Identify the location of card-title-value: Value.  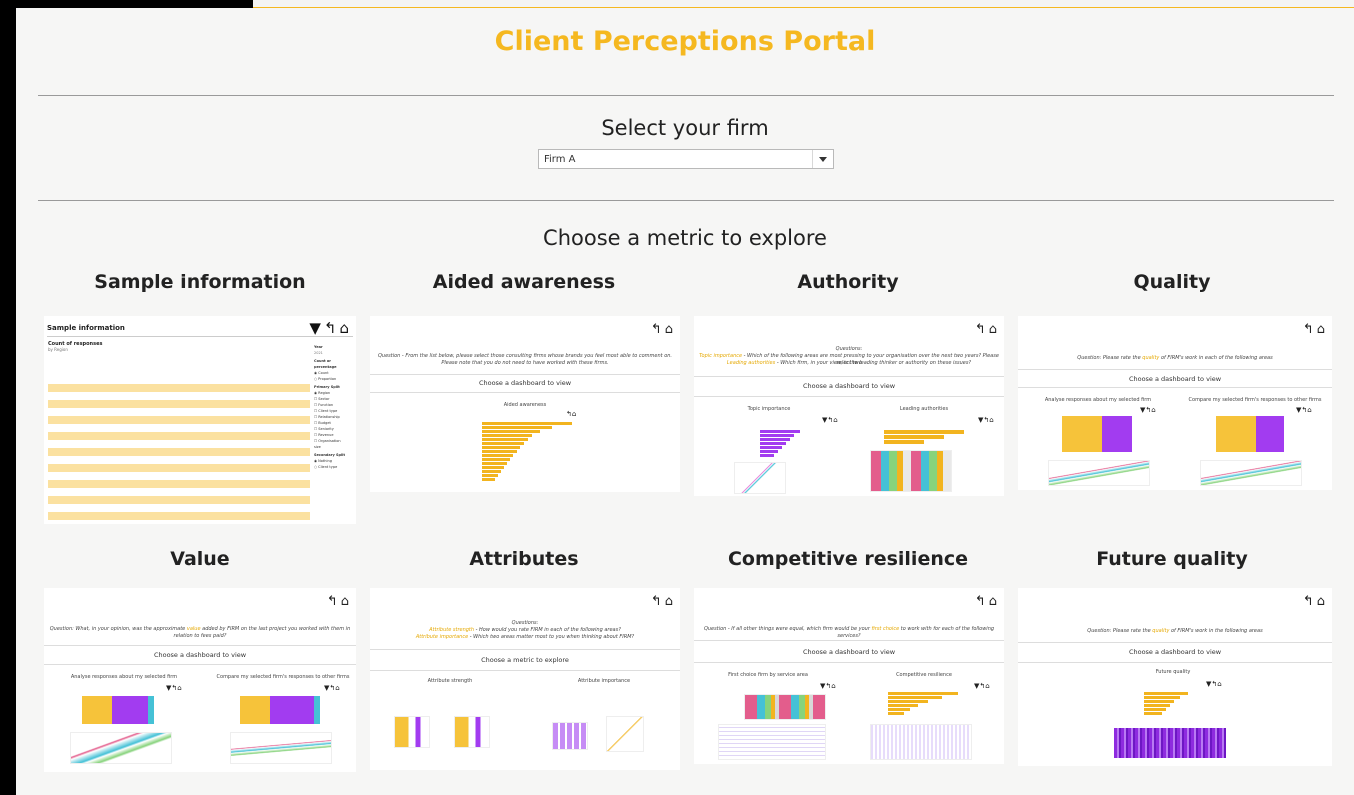
(200, 559).